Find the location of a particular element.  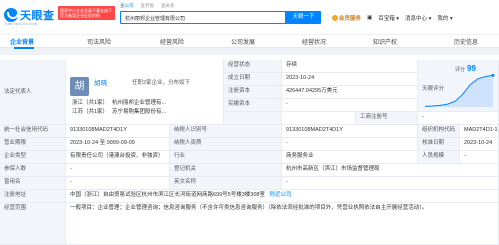

tab-label: 司法风险 is located at coordinates (99, 43).